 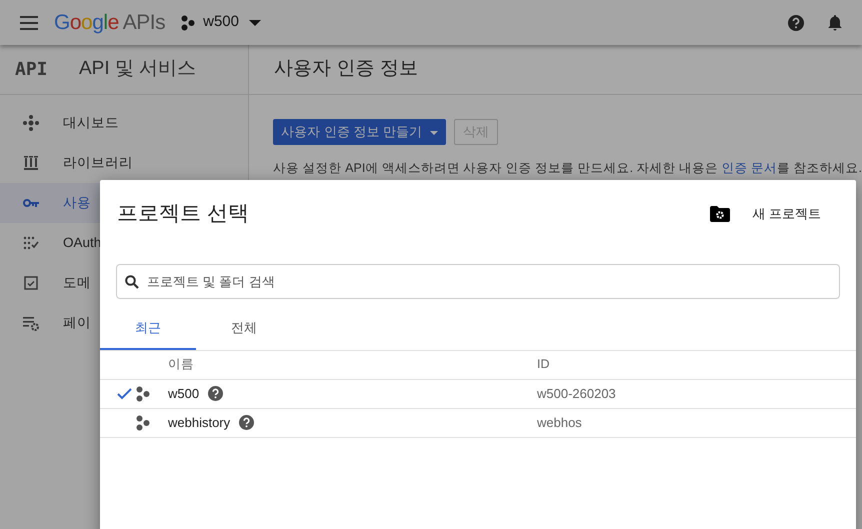 What do you see at coordinates (543, 364) in the screenshot?
I see `column-header: ID` at bounding box center [543, 364].